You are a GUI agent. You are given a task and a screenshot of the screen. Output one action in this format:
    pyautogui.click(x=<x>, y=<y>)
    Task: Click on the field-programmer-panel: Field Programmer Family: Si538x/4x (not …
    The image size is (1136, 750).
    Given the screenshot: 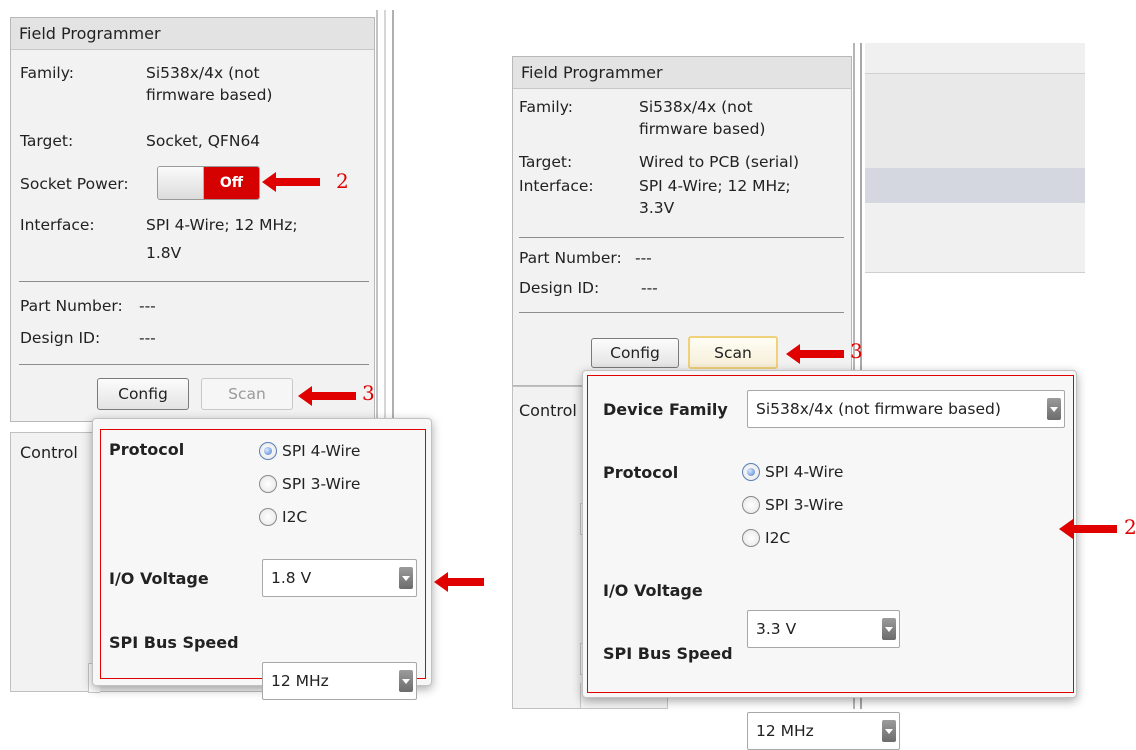 What is the action you would take?
    pyautogui.click(x=682, y=221)
    